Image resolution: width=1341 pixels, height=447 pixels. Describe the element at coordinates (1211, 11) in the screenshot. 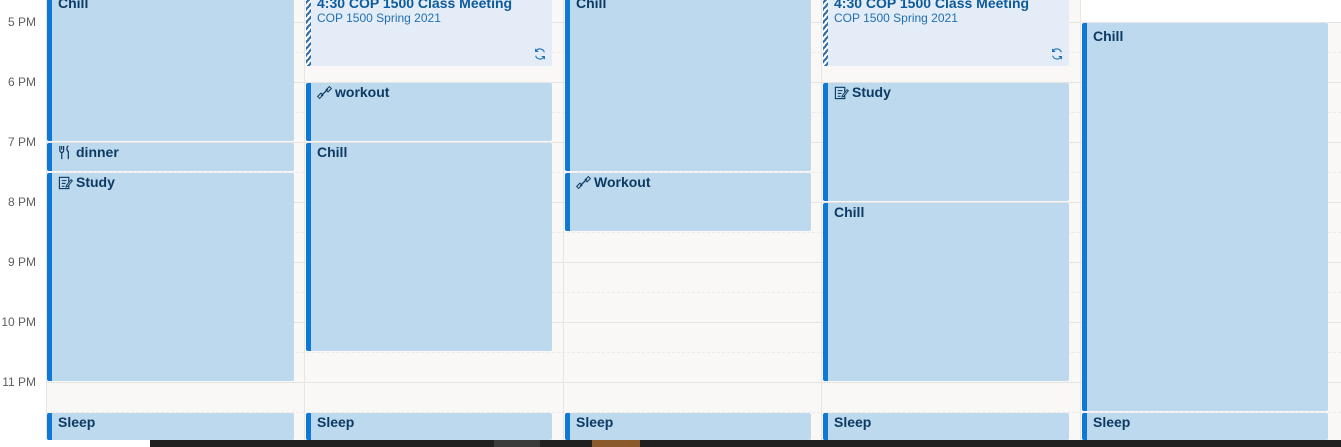

I see `day-column-5-top` at that location.